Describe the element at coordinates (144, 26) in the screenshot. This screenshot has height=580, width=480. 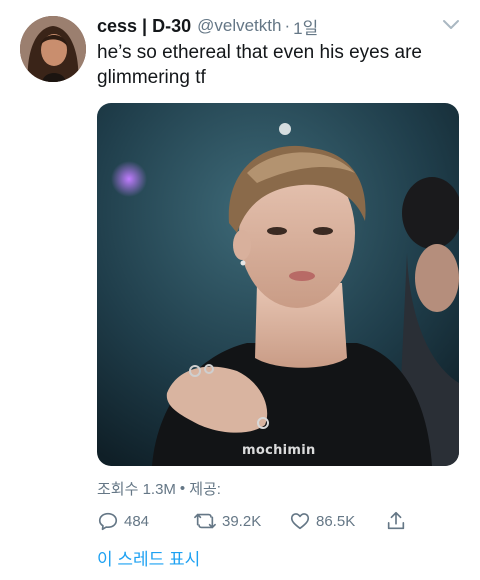
I see `author-name: cess | D-30` at that location.